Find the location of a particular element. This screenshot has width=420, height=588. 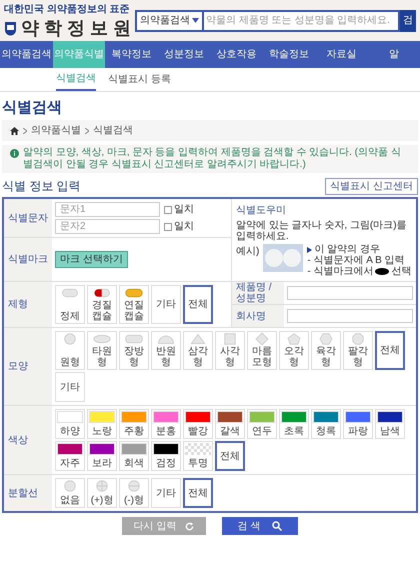

info-icon is located at coordinates (14, 153).